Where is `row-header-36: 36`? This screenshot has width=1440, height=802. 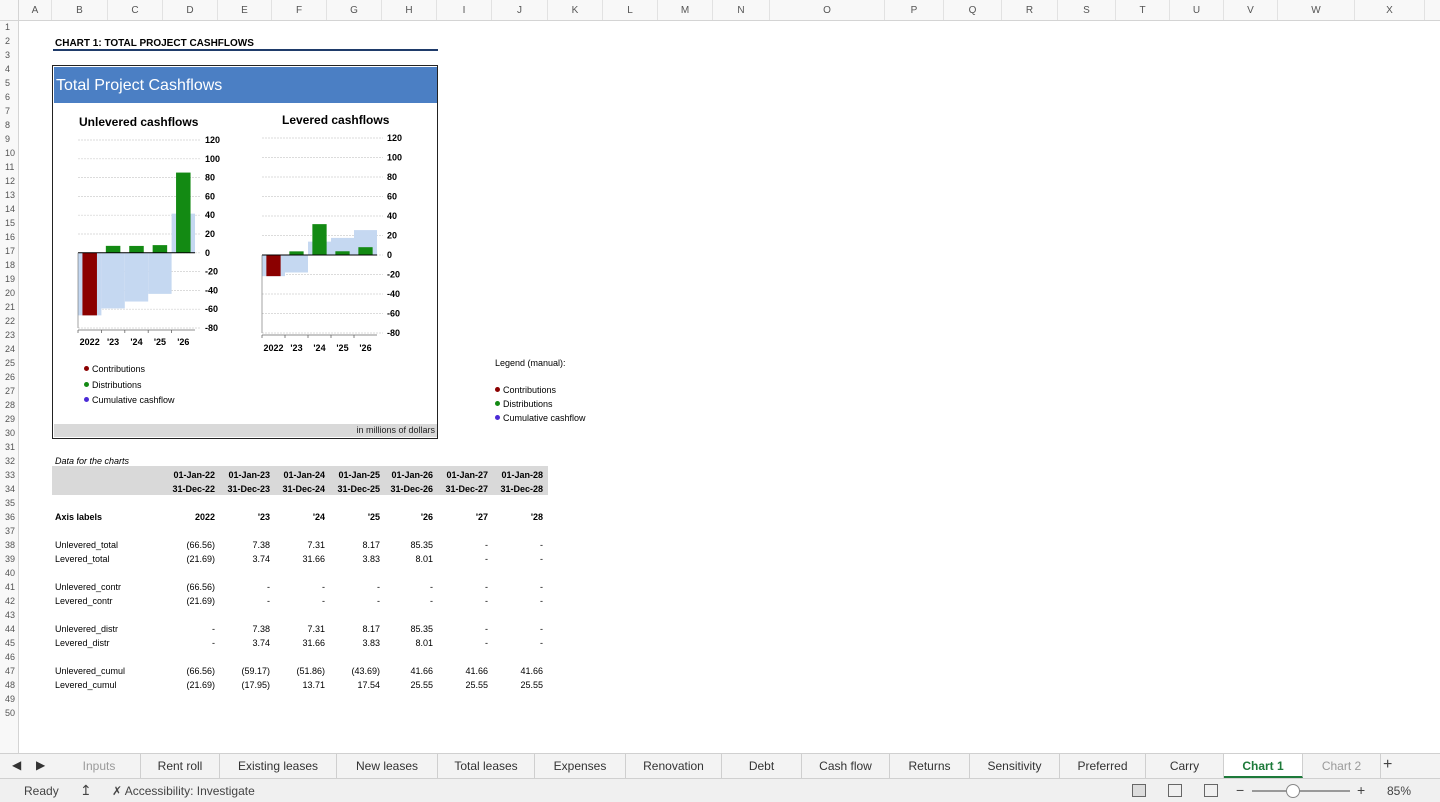 row-header-36: 36 is located at coordinates (9, 517).